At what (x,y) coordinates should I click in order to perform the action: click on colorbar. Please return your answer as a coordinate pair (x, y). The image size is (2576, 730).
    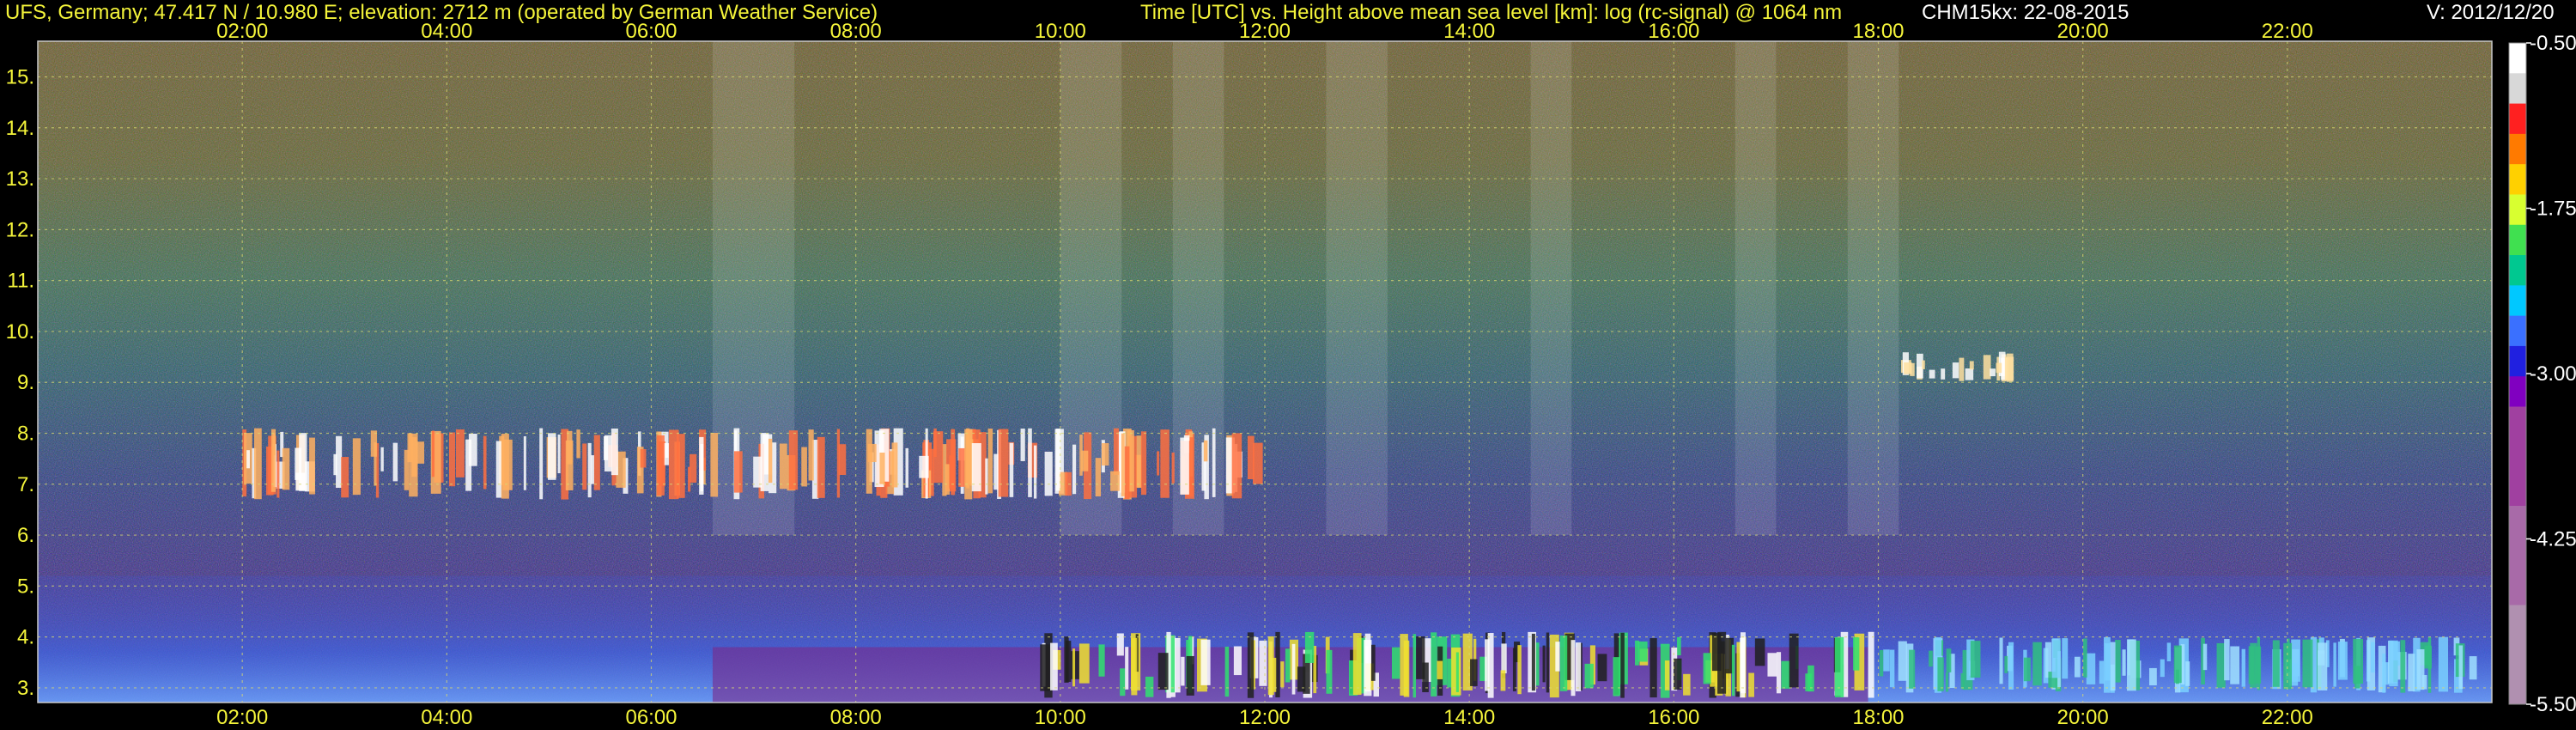
    Looking at the image, I should click on (2517, 373).